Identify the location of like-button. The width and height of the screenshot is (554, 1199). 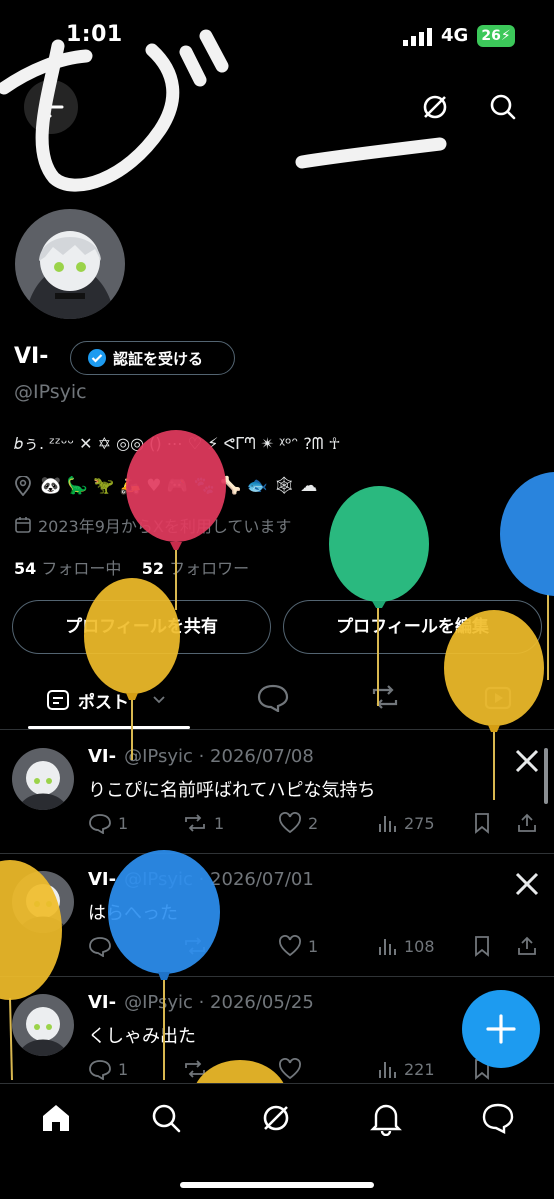
(293, 1069).